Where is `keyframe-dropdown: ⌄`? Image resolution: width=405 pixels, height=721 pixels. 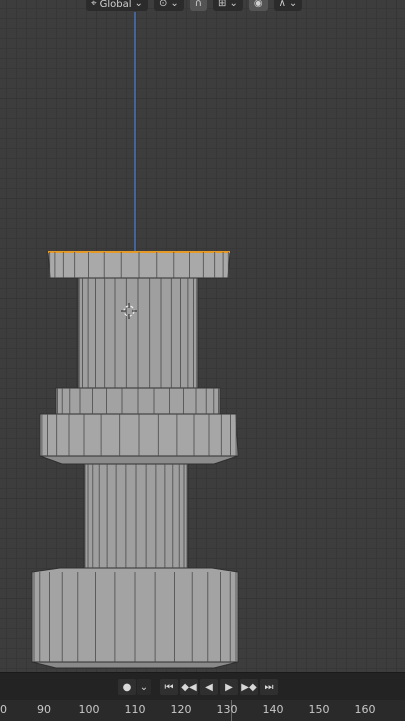
keyframe-dropdown: ⌄ is located at coordinates (144, 687).